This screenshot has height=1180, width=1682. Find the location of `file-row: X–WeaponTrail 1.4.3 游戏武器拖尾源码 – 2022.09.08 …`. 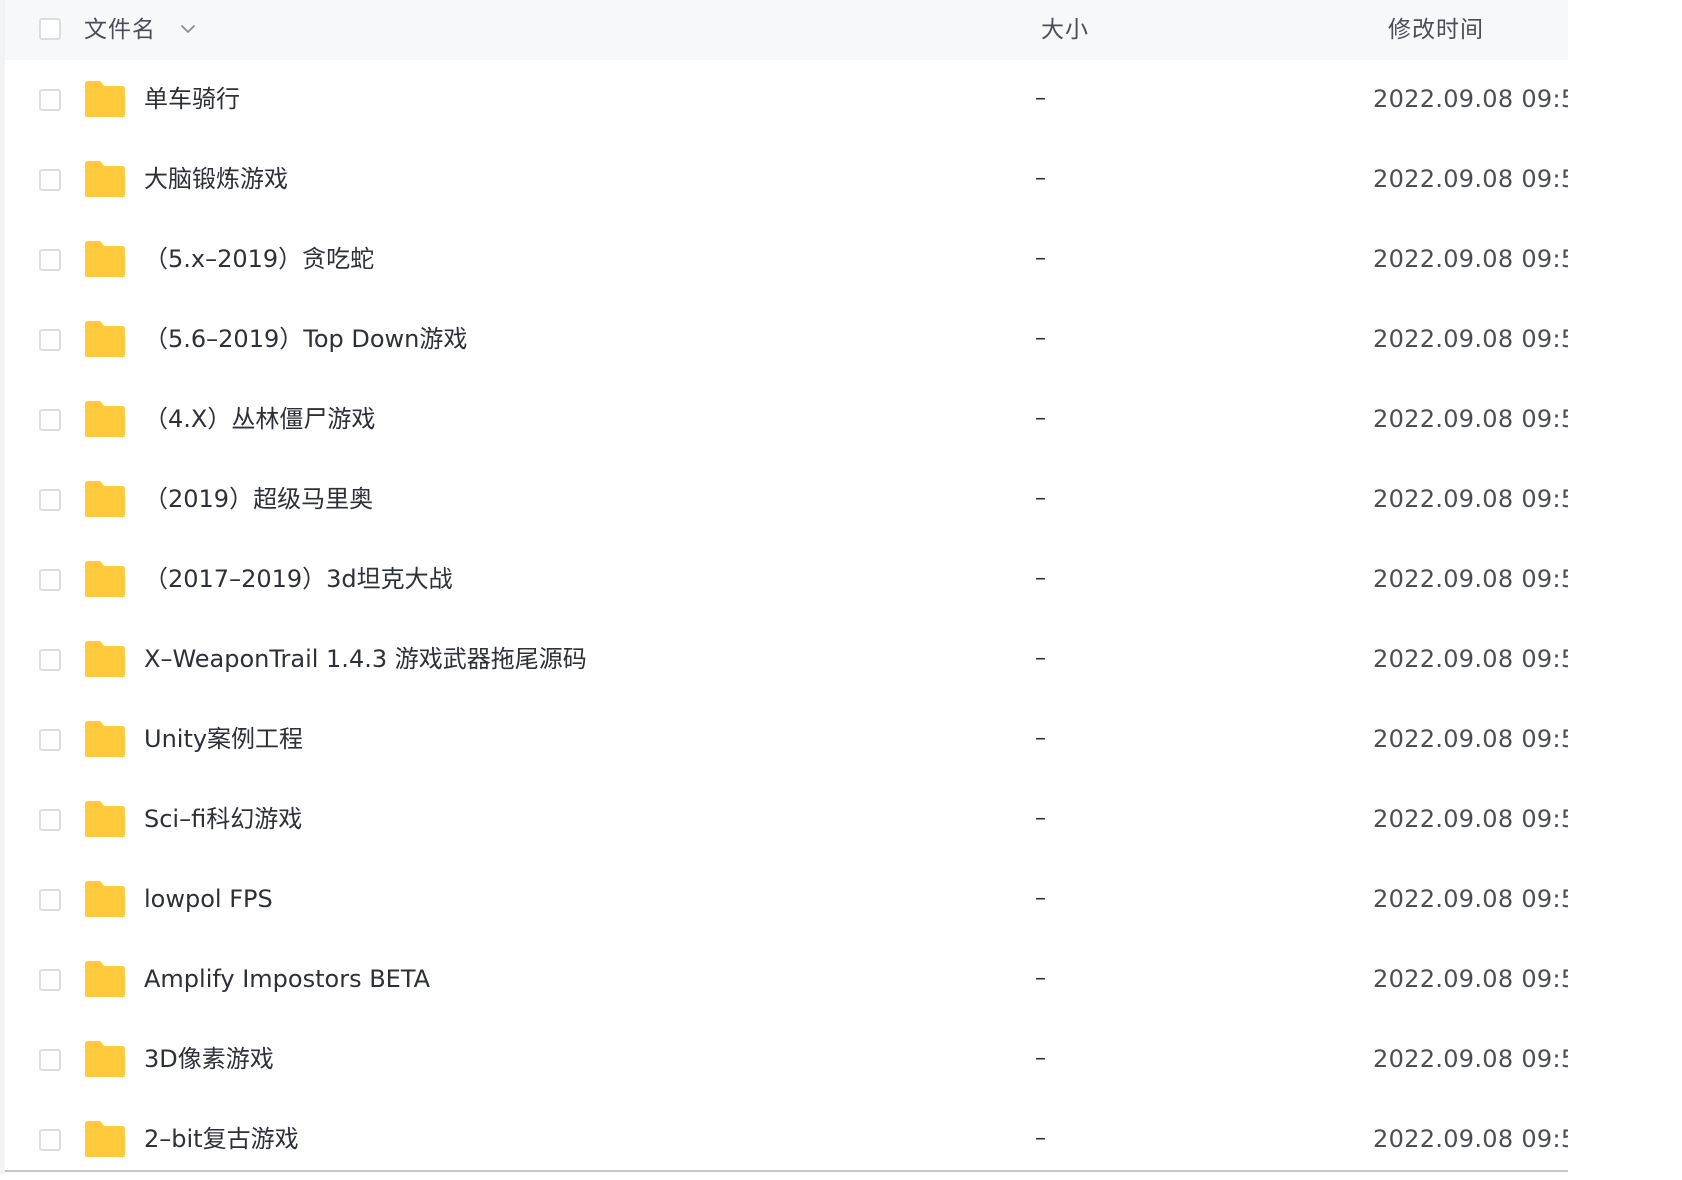

file-row: X–WeaponTrail 1.4.3 游戏武器拖尾源码 – 2022.09.08 … is located at coordinates (798, 660).